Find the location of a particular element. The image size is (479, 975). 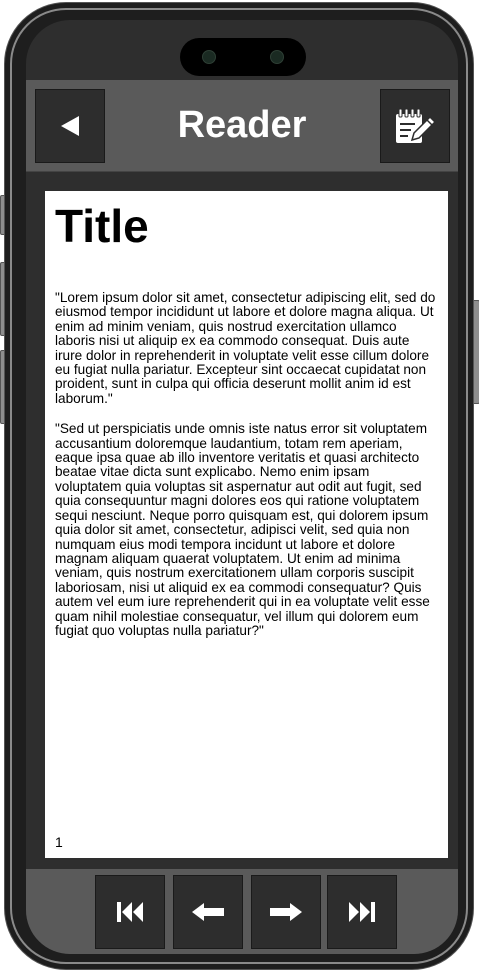

page-number: 1 is located at coordinates (59, 842).